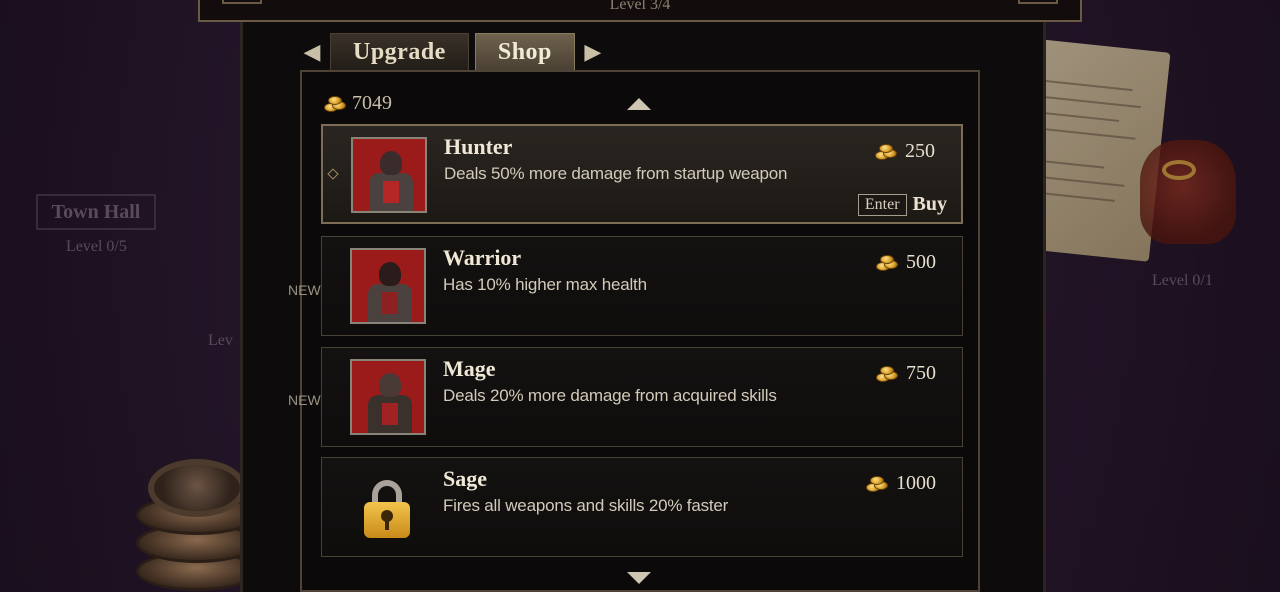  I want to click on coin-sack-decoration, so click(1188, 192).